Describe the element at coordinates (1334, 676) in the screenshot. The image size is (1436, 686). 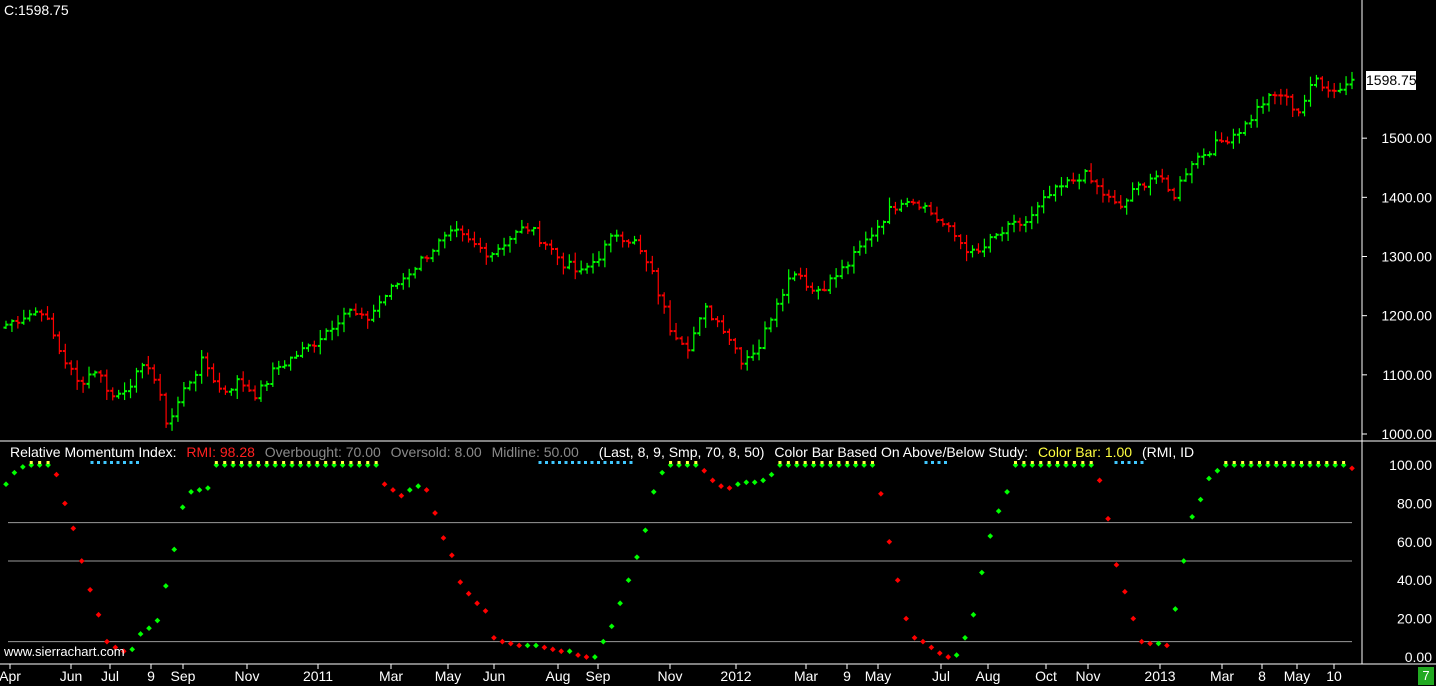
I see `time-tick-label: 10` at that location.